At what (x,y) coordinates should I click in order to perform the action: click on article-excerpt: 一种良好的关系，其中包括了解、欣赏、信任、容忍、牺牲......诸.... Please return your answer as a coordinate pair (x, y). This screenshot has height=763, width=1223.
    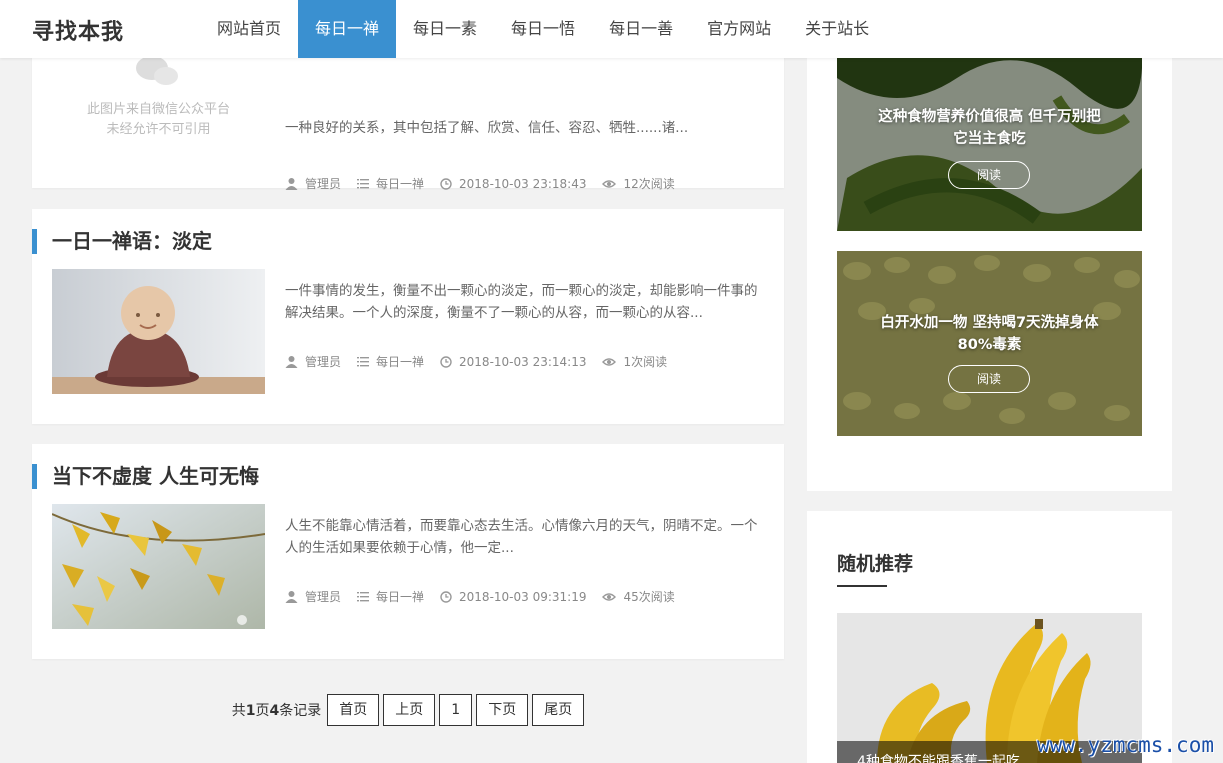
    Looking at the image, I should click on (487, 128).